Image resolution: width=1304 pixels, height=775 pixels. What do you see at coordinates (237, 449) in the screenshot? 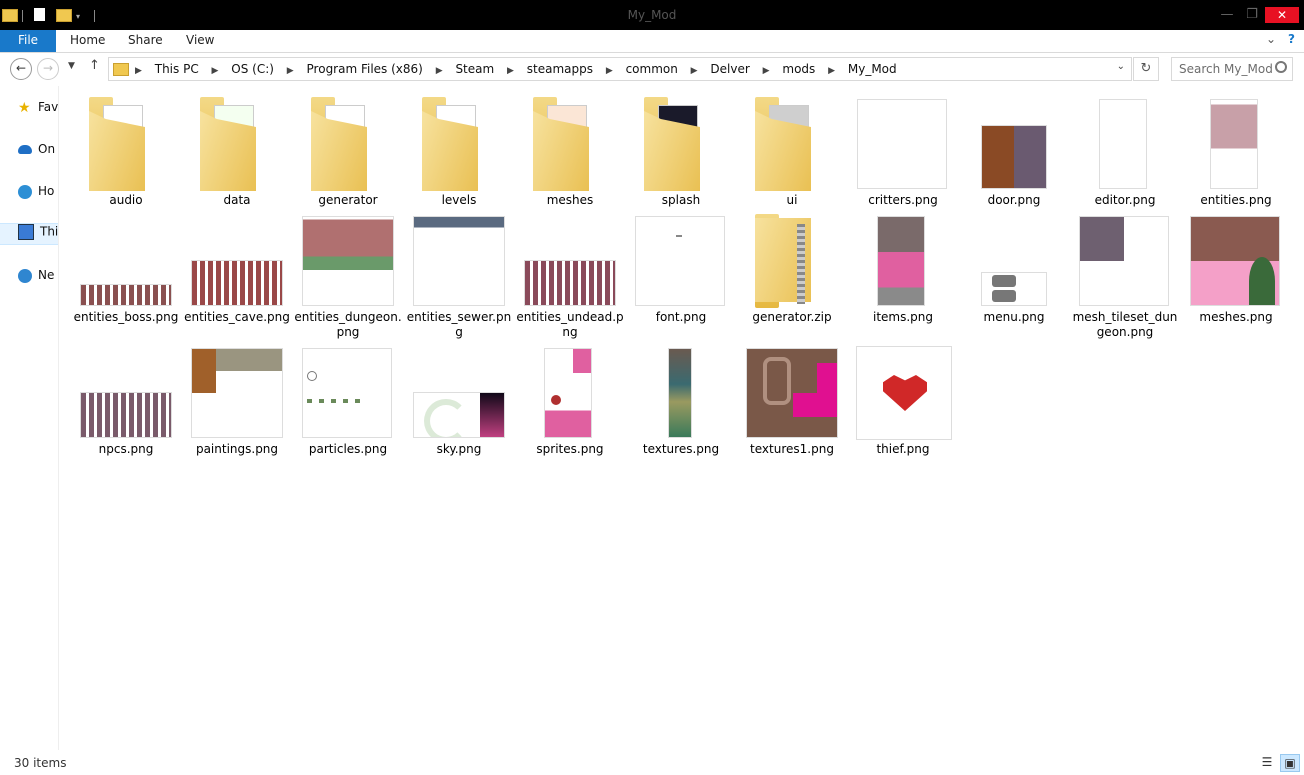
I see `item-label: paintings.png` at bounding box center [237, 449].